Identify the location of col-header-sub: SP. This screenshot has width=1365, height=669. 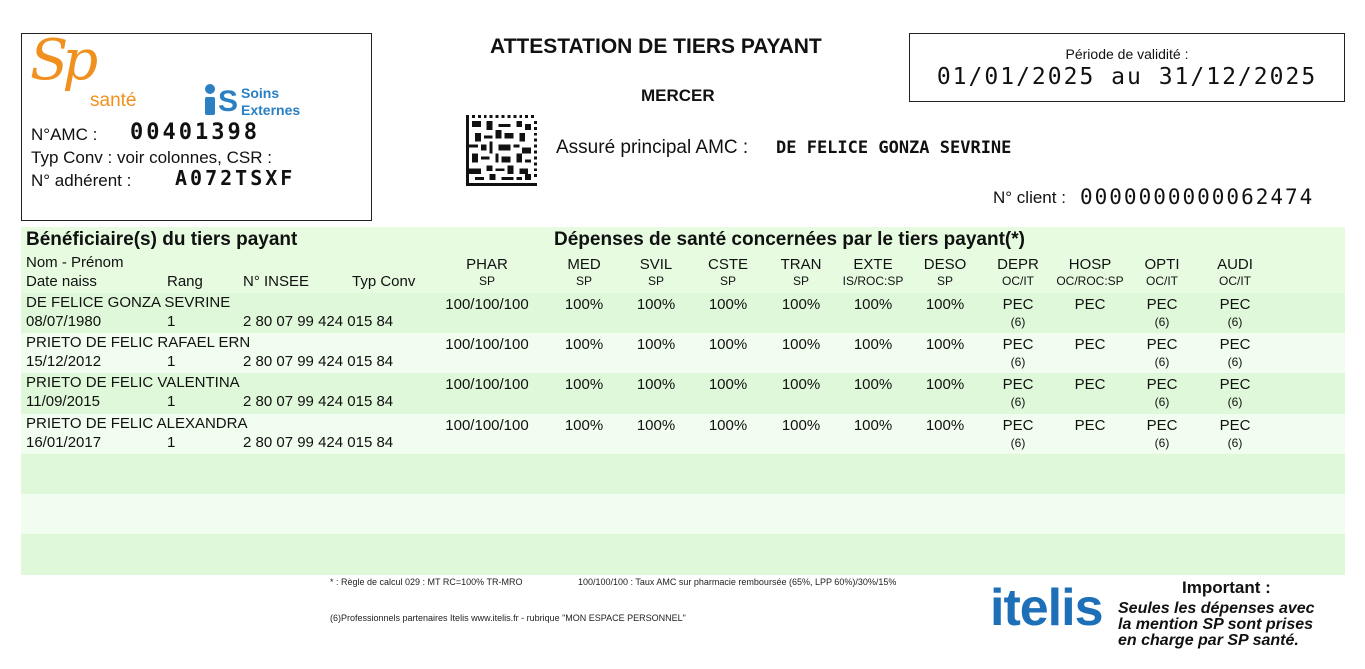
(486, 281).